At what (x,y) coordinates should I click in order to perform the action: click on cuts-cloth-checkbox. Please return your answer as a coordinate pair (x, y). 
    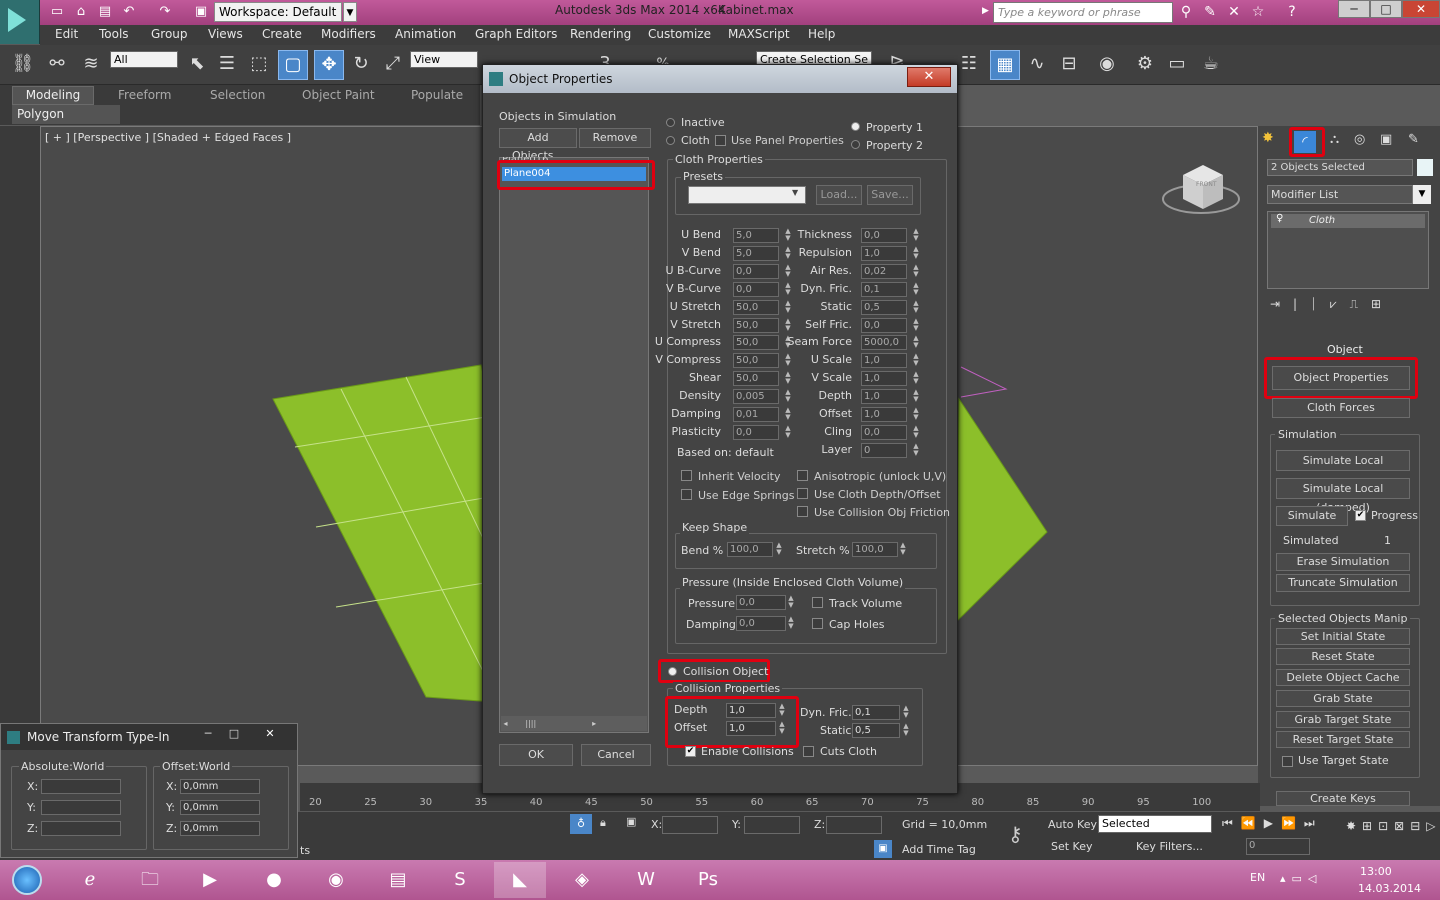
    Looking at the image, I should click on (808, 751).